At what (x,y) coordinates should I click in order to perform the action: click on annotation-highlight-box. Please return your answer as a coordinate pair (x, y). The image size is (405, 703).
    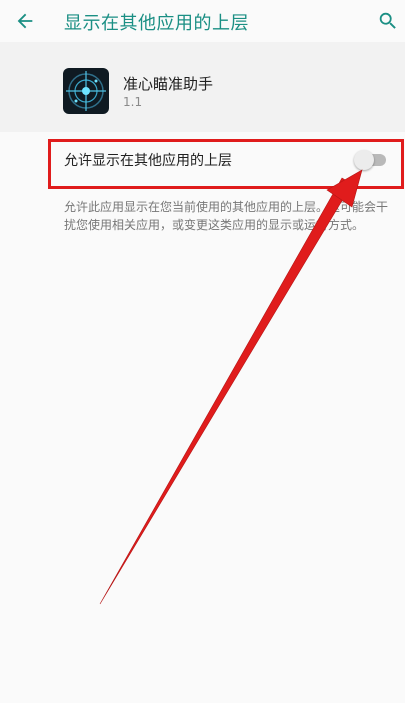
    Looking at the image, I should click on (226, 164).